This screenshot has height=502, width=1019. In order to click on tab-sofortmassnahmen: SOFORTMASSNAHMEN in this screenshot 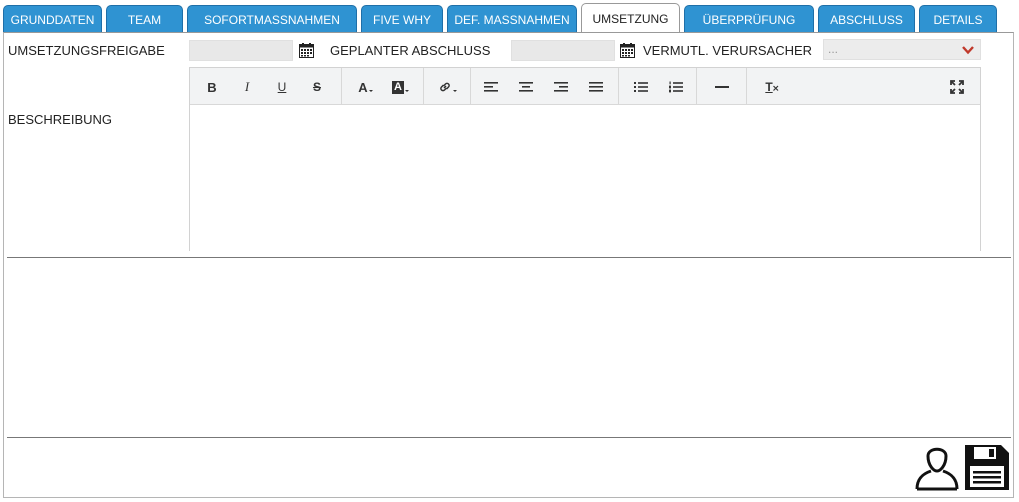, I will do `click(272, 19)`.